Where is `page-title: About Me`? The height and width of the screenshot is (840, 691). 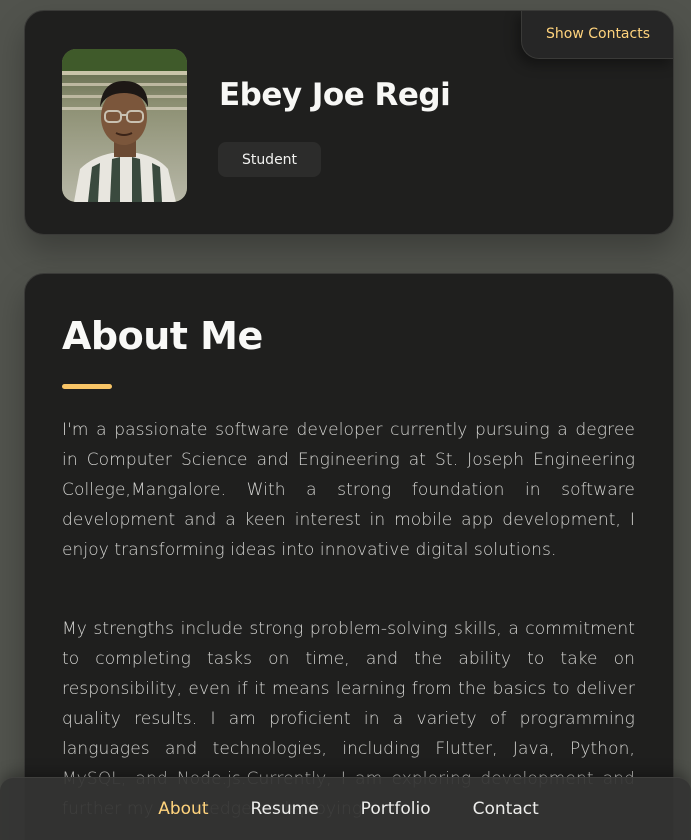
page-title: About Me is located at coordinates (162, 336).